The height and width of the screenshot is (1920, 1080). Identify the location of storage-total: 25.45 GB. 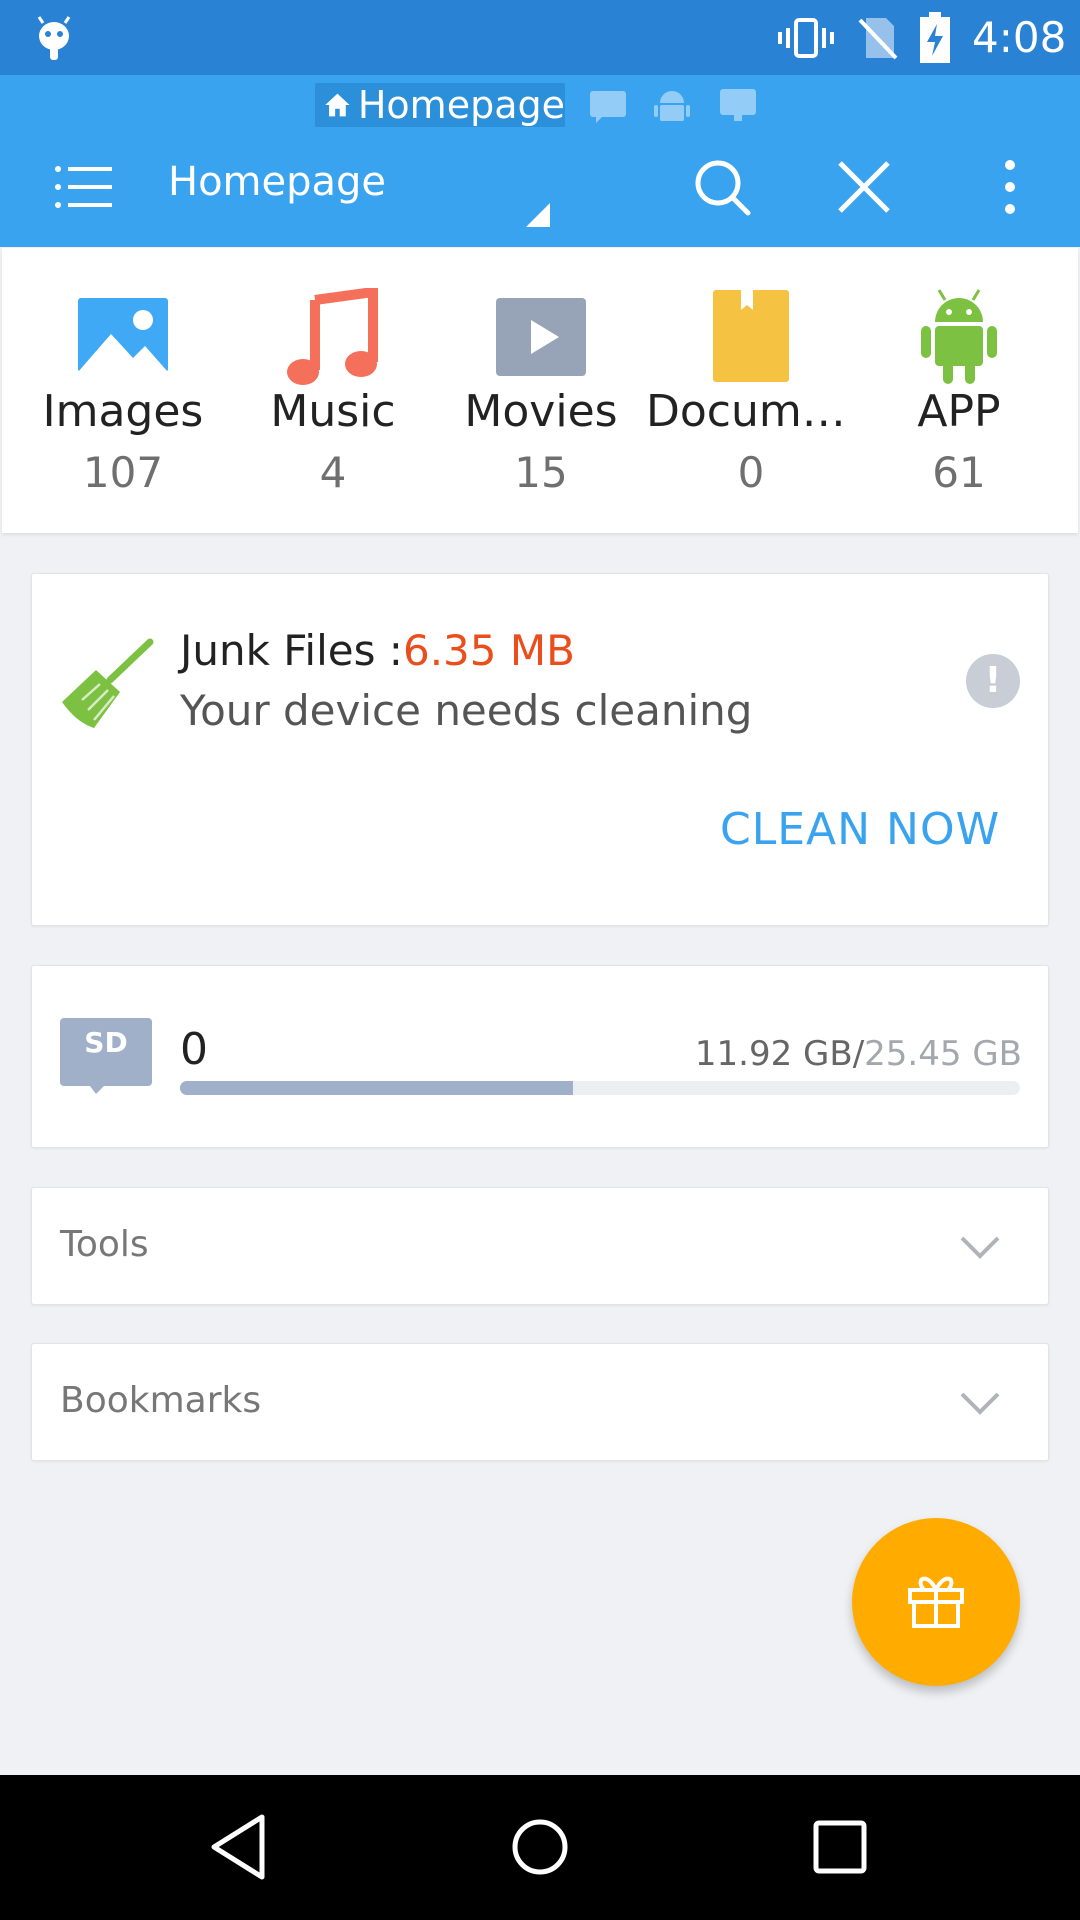
(943, 1054).